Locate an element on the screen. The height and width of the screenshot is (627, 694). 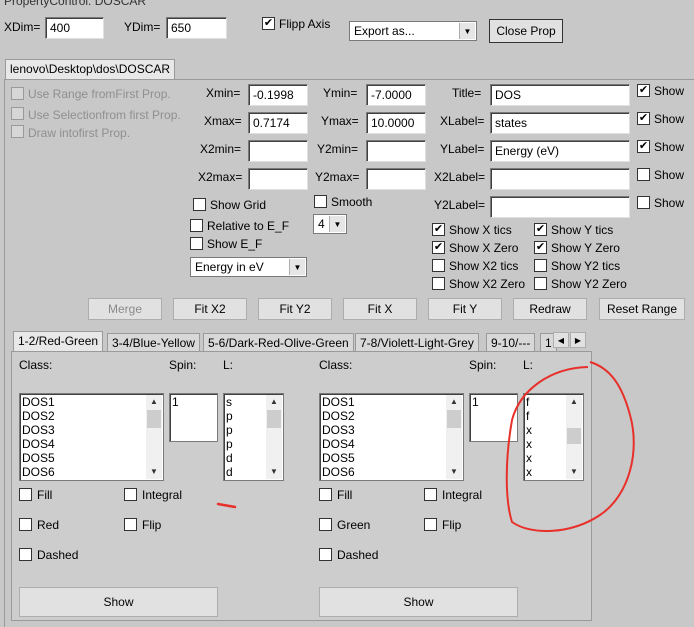
red-circle-annotation is located at coordinates (570, 446).